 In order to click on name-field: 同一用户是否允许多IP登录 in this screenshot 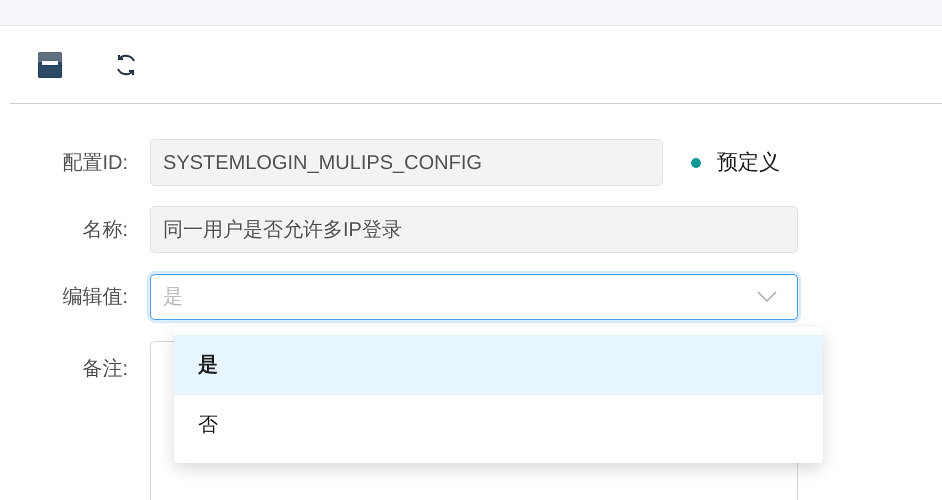, I will do `click(474, 229)`.